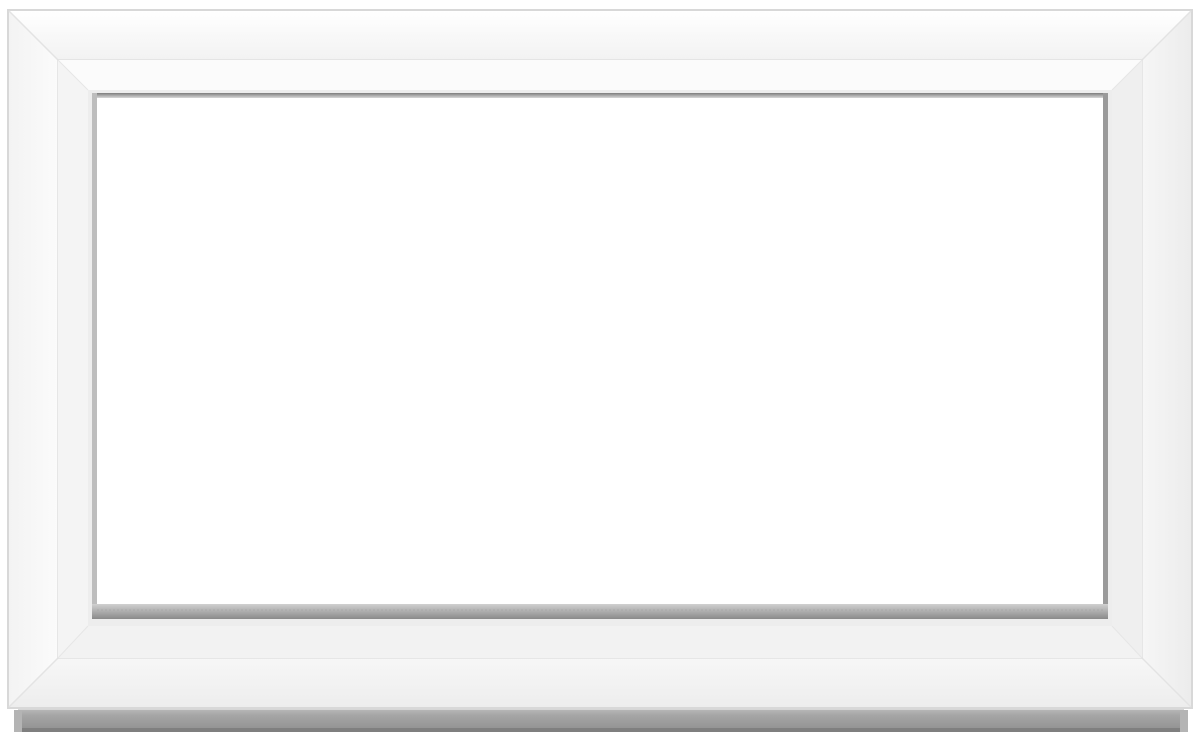 The width and height of the screenshot is (1200, 746). What do you see at coordinates (73, 359) in the screenshot?
I see `sash-left-face` at bounding box center [73, 359].